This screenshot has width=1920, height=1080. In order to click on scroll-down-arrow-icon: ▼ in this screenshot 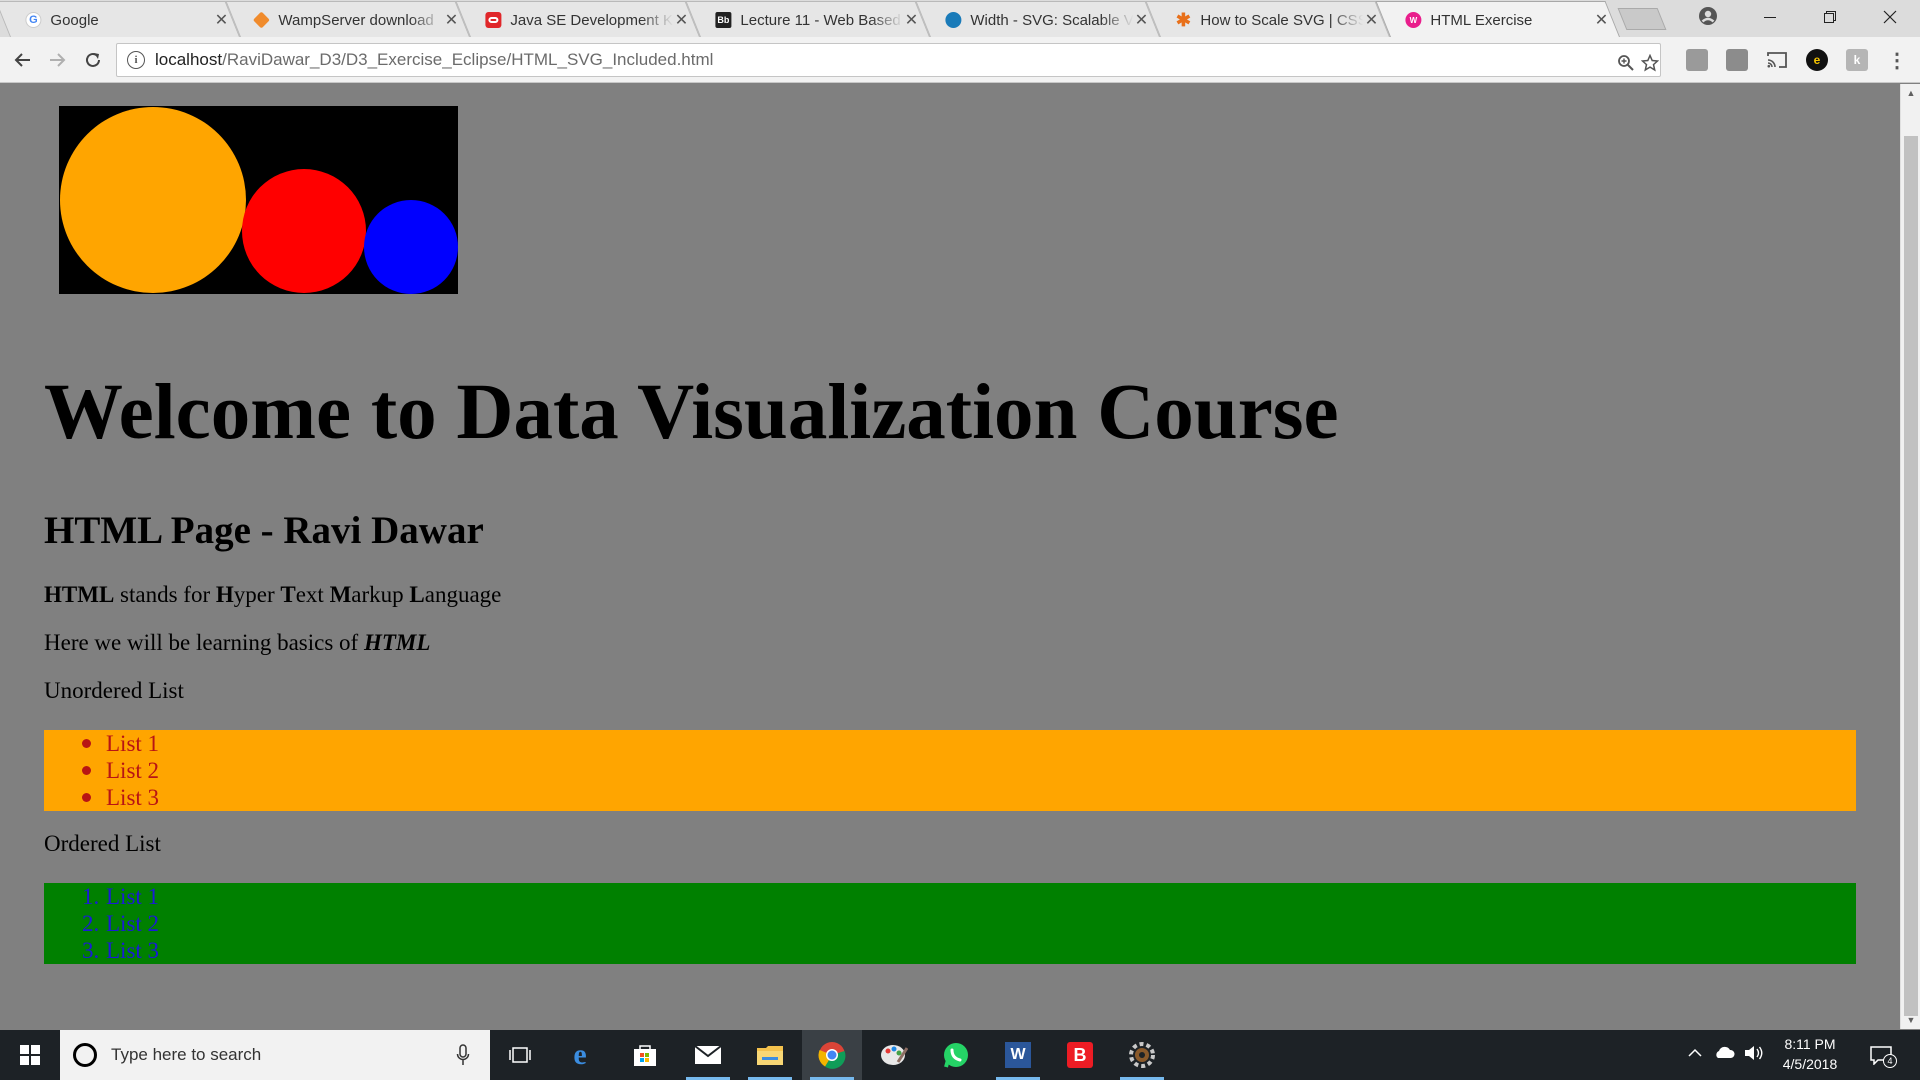, I will do `click(1910, 1020)`.